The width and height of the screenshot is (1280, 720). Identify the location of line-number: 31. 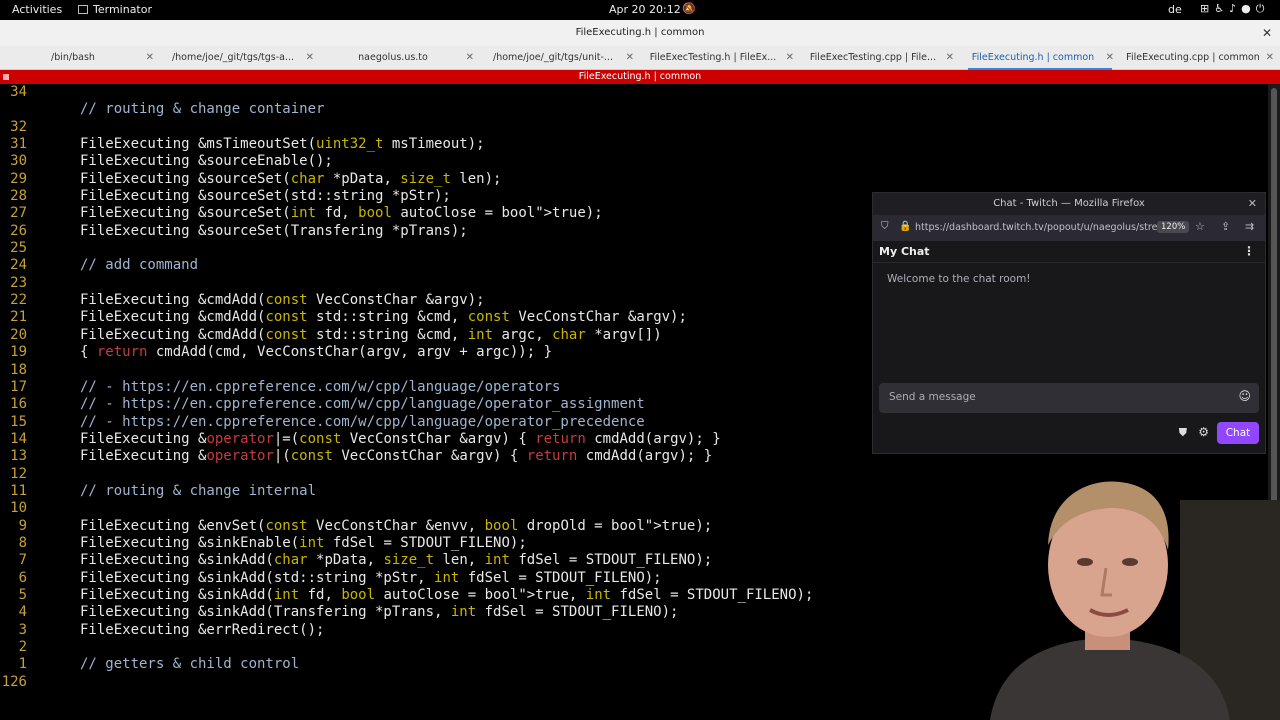
(18, 144).